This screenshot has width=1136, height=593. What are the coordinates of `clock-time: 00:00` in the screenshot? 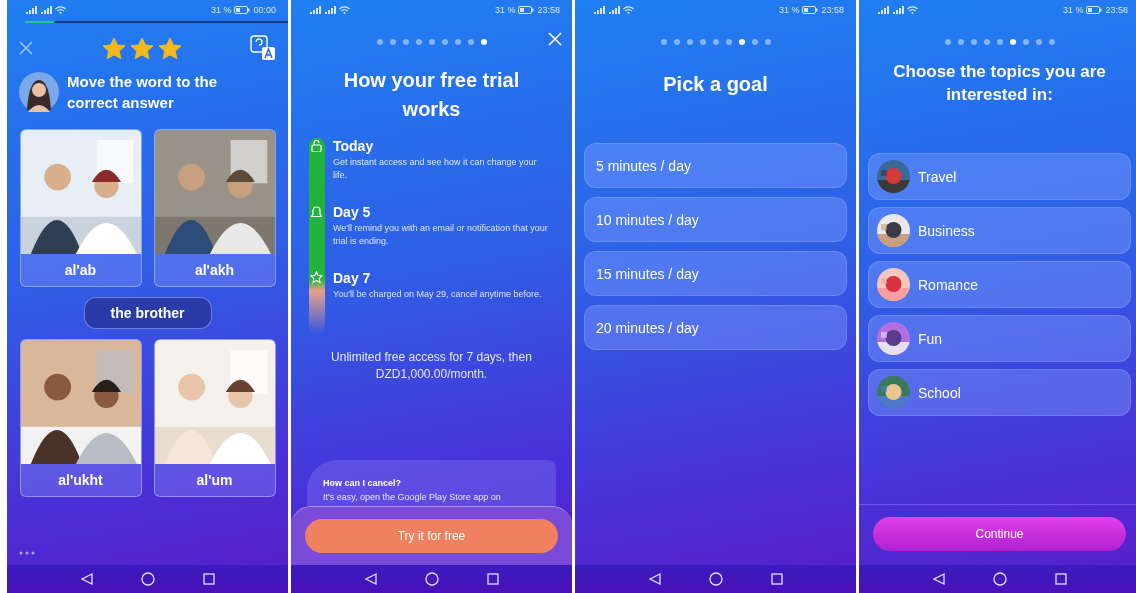 It's located at (264, 10).